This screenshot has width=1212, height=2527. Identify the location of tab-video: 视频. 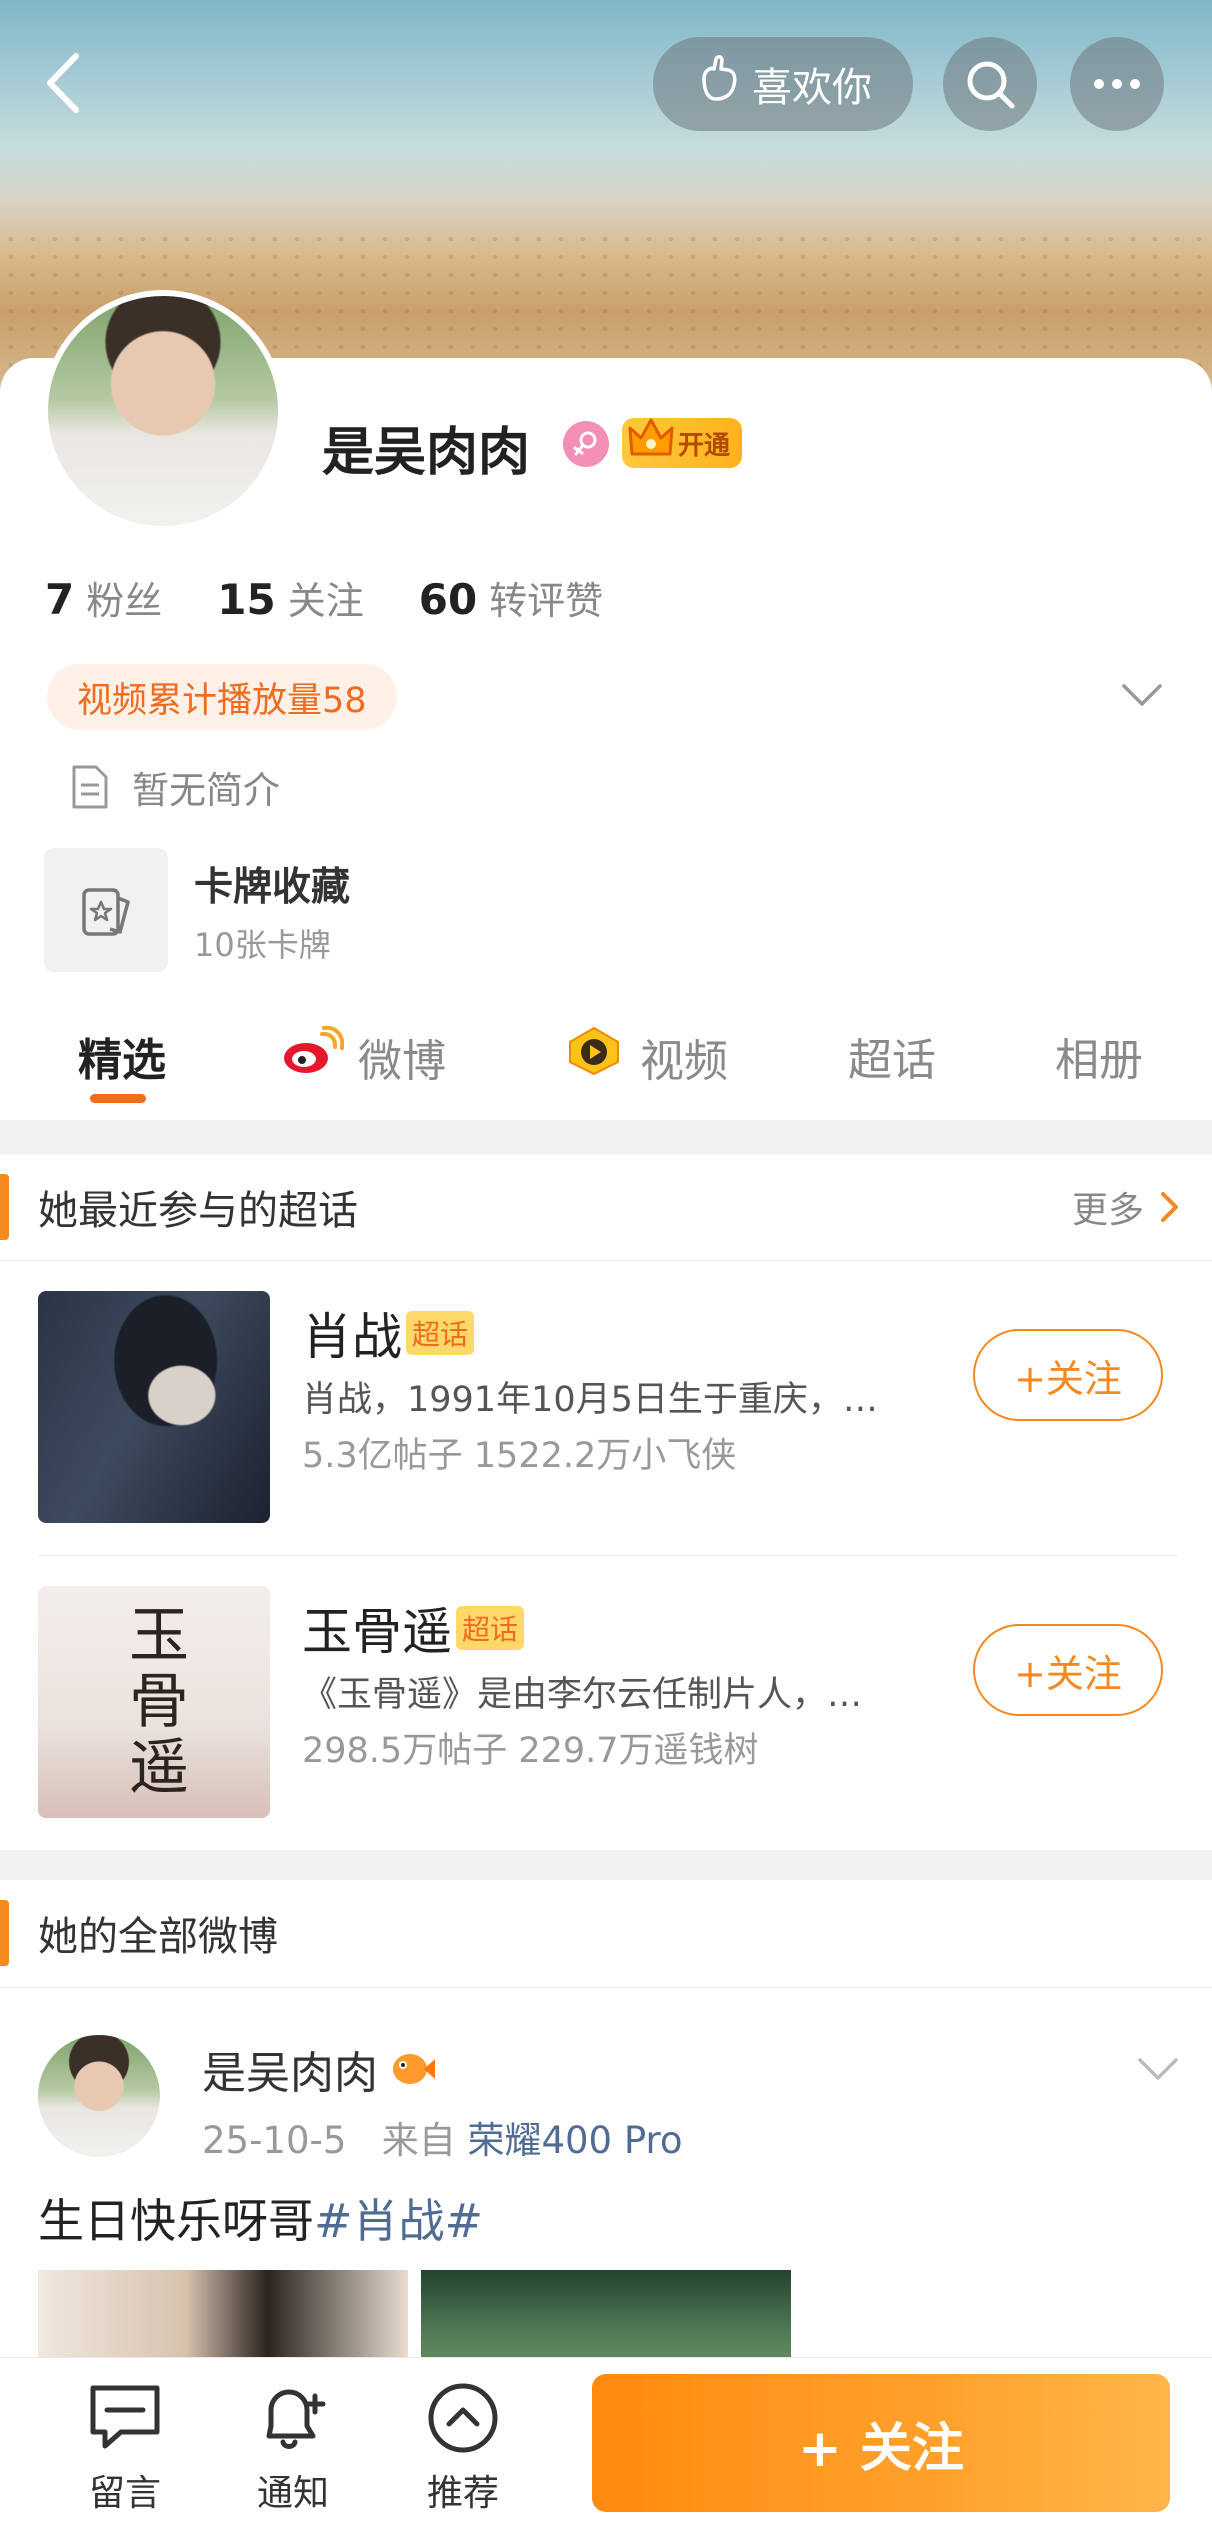
(645, 1056).